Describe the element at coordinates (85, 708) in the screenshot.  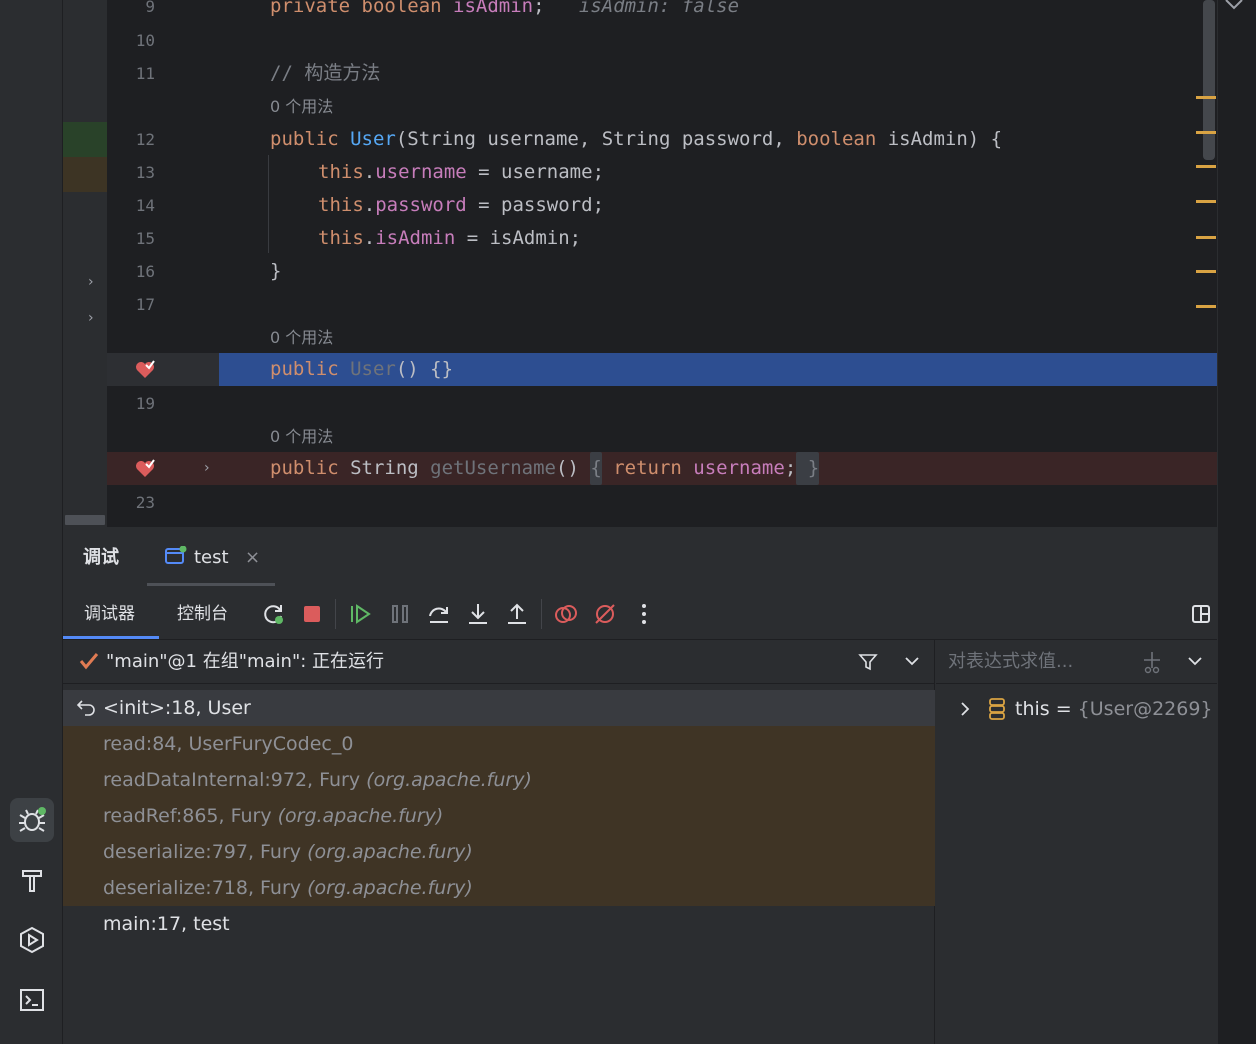
I see `return-arrow-icon` at that location.